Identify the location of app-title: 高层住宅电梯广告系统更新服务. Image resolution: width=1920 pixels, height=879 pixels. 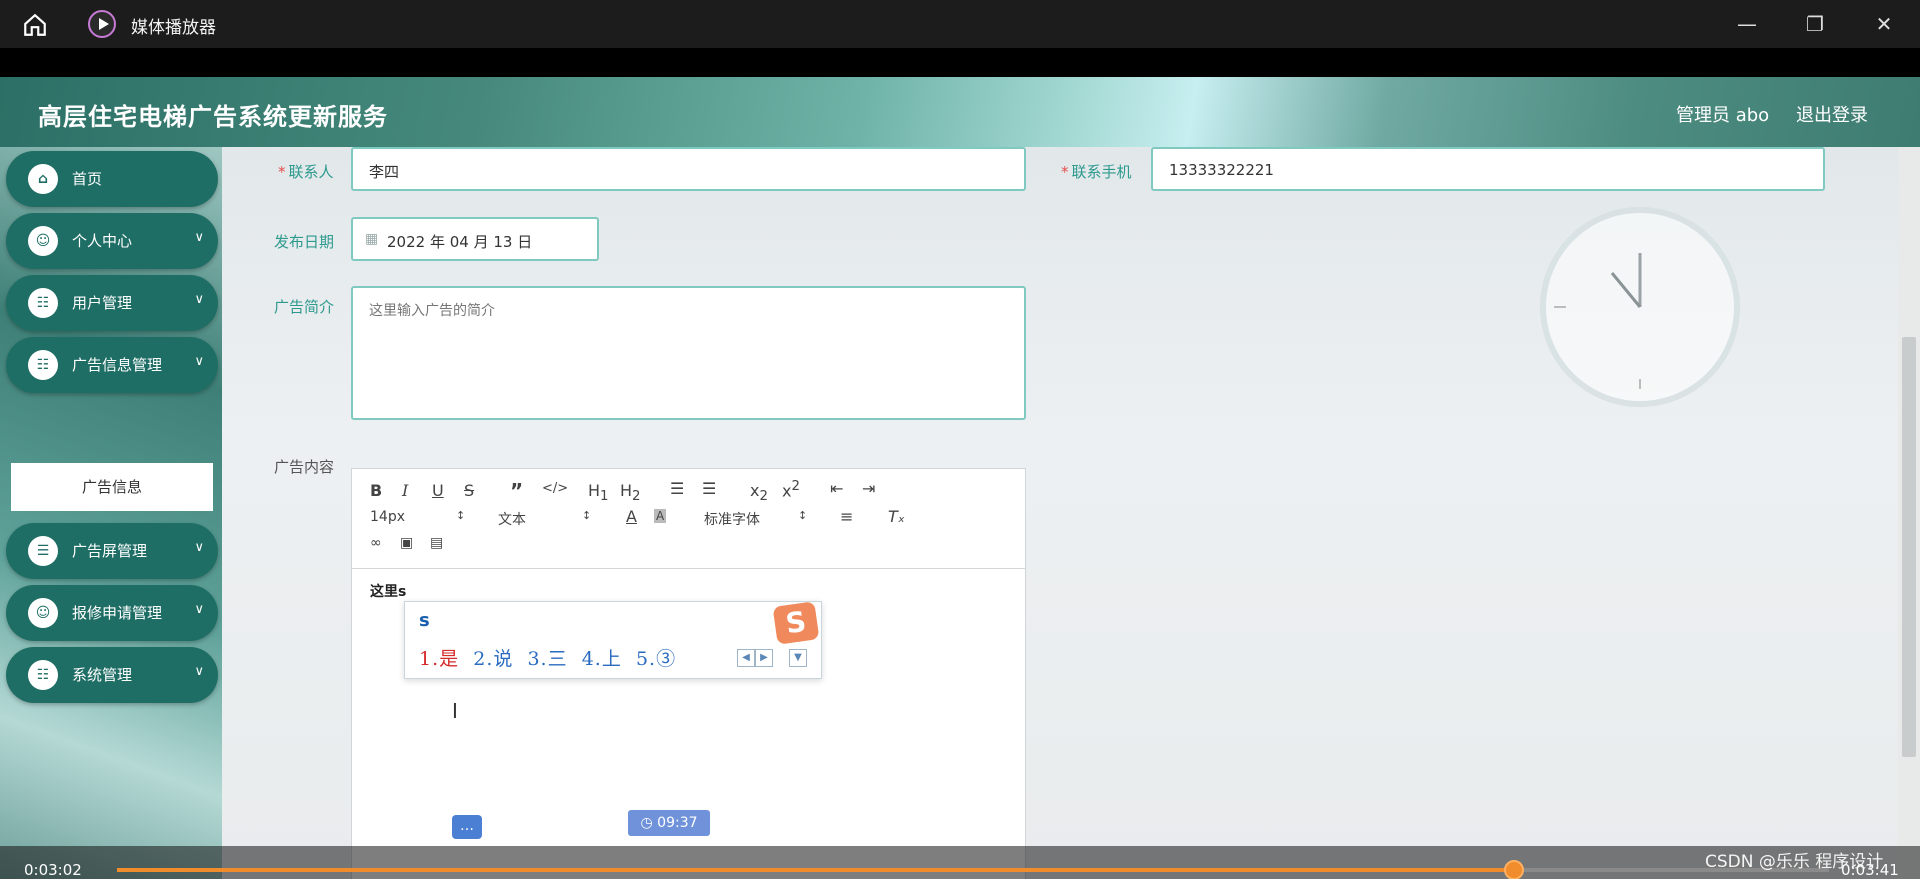
(213, 117).